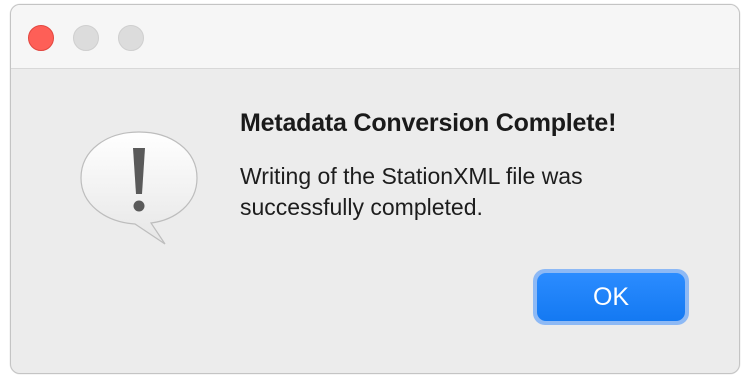 This screenshot has height=379, width=748. Describe the element at coordinates (428, 123) in the screenshot. I see `dialog-title: Metadata Conversion Complete!` at that location.